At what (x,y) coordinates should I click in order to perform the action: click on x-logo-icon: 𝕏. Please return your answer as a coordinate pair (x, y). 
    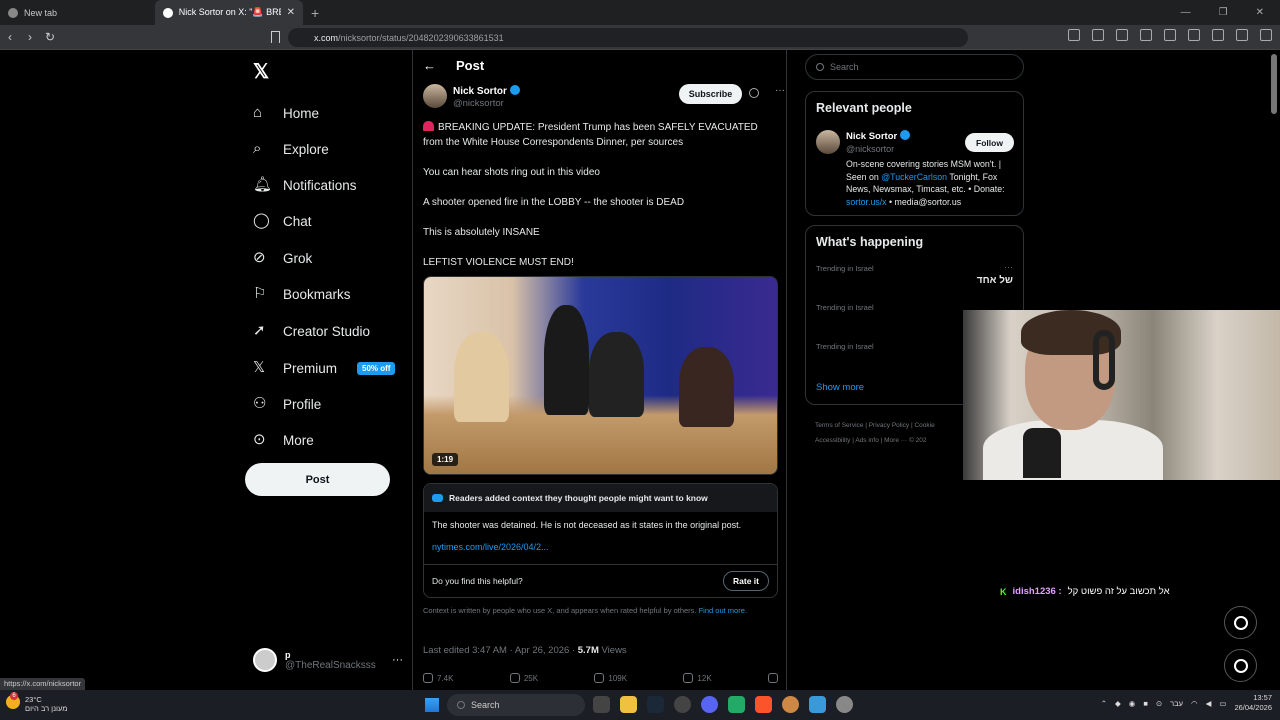
    Looking at the image, I should click on (261, 71).